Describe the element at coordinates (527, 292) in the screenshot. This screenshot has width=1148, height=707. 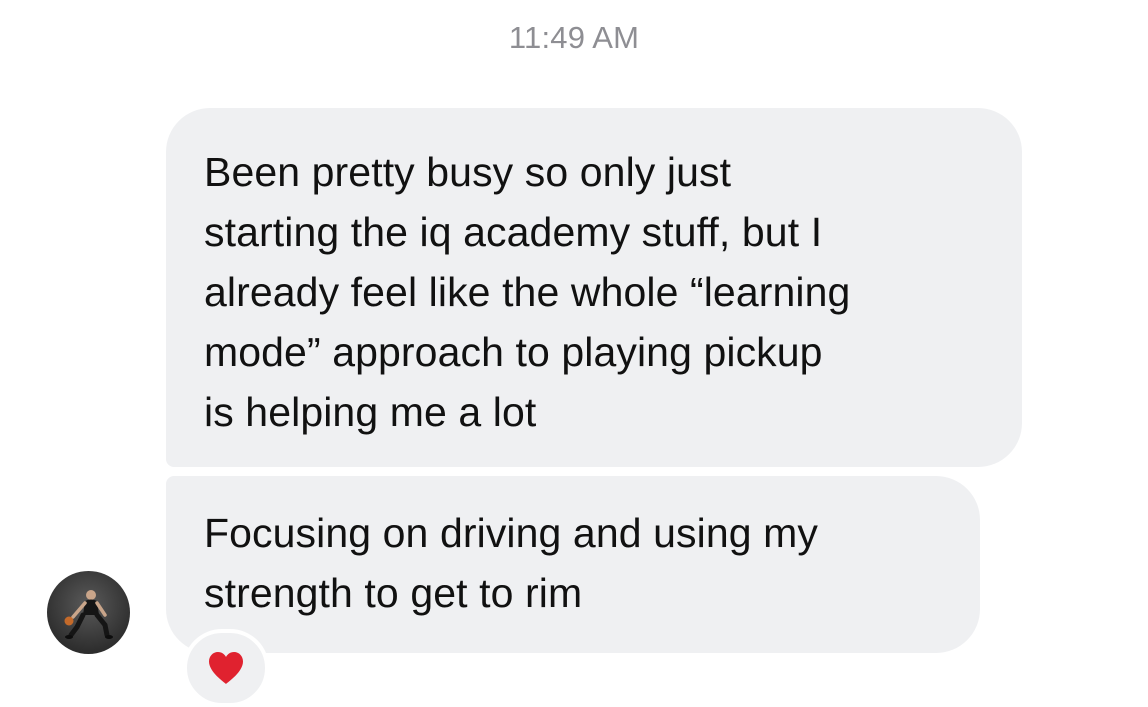
I see `message-text-line: already feel like the whole “learning` at that location.